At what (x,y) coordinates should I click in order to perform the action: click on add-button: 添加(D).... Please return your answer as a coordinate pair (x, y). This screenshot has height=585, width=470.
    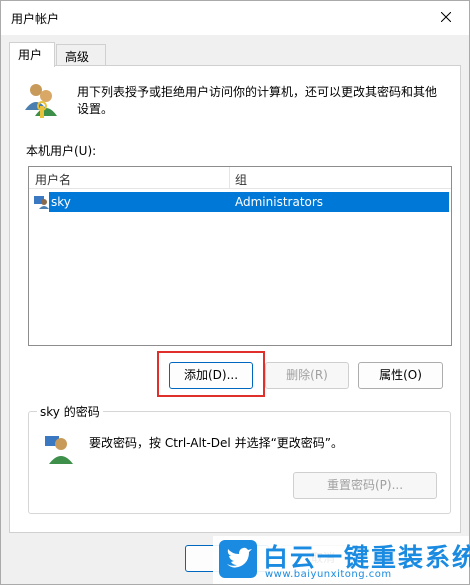
    Looking at the image, I should click on (211, 375).